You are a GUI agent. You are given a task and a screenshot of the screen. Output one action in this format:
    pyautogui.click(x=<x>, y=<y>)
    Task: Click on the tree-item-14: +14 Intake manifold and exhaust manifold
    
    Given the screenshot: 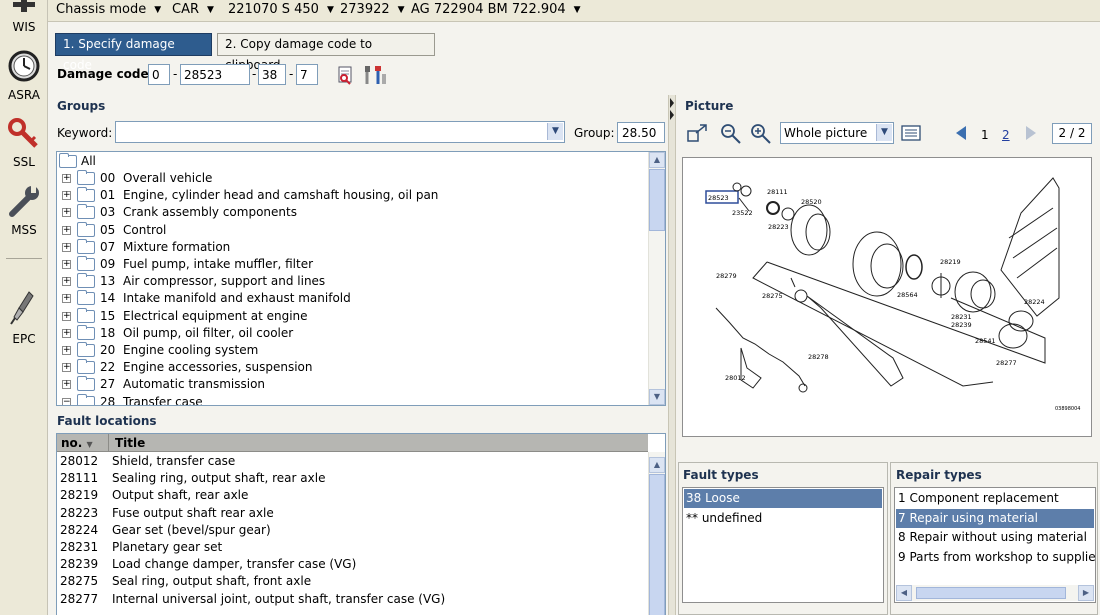 What is the action you would take?
    pyautogui.click(x=352, y=298)
    